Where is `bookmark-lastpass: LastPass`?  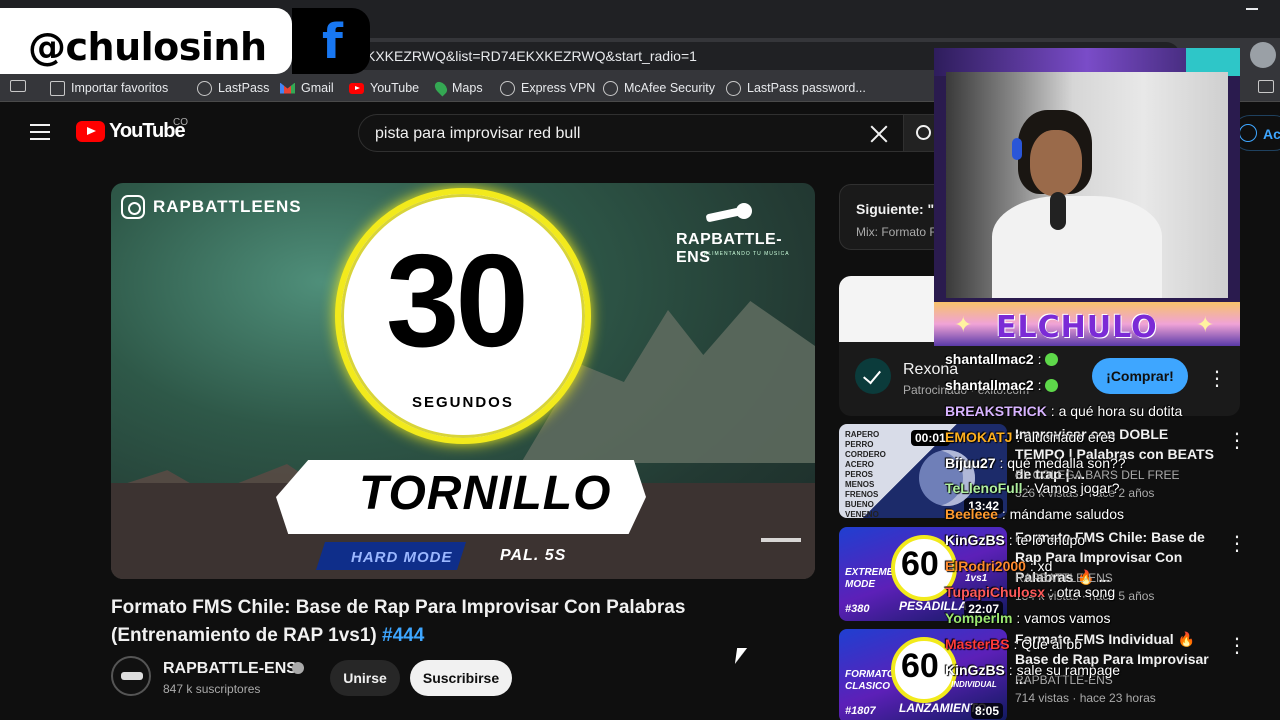
bookmark-lastpass: LastPass is located at coordinates (233, 88).